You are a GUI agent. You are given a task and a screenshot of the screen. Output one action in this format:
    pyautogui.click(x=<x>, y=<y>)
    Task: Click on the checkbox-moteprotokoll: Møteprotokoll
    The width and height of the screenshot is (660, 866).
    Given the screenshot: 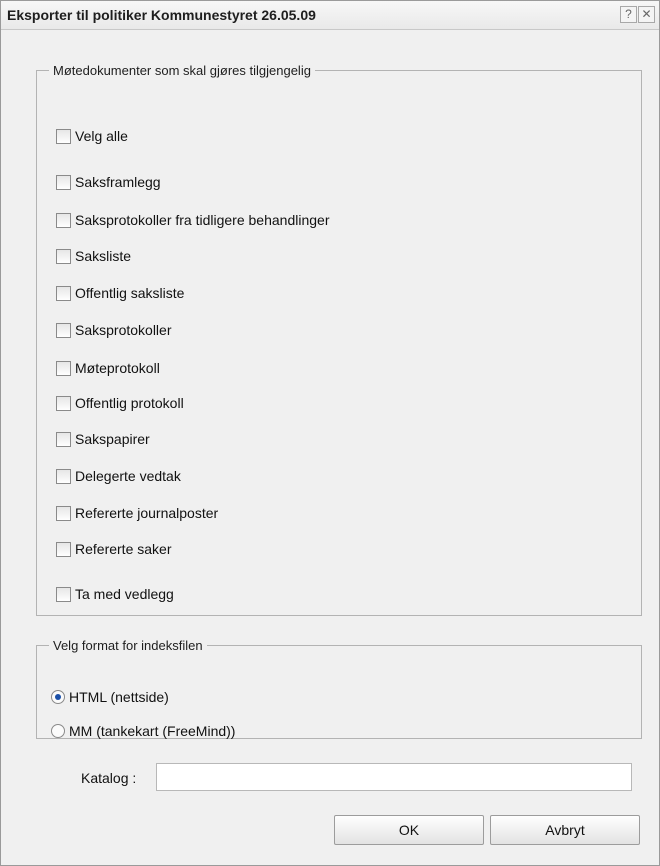 What is the action you would take?
    pyautogui.click(x=108, y=368)
    